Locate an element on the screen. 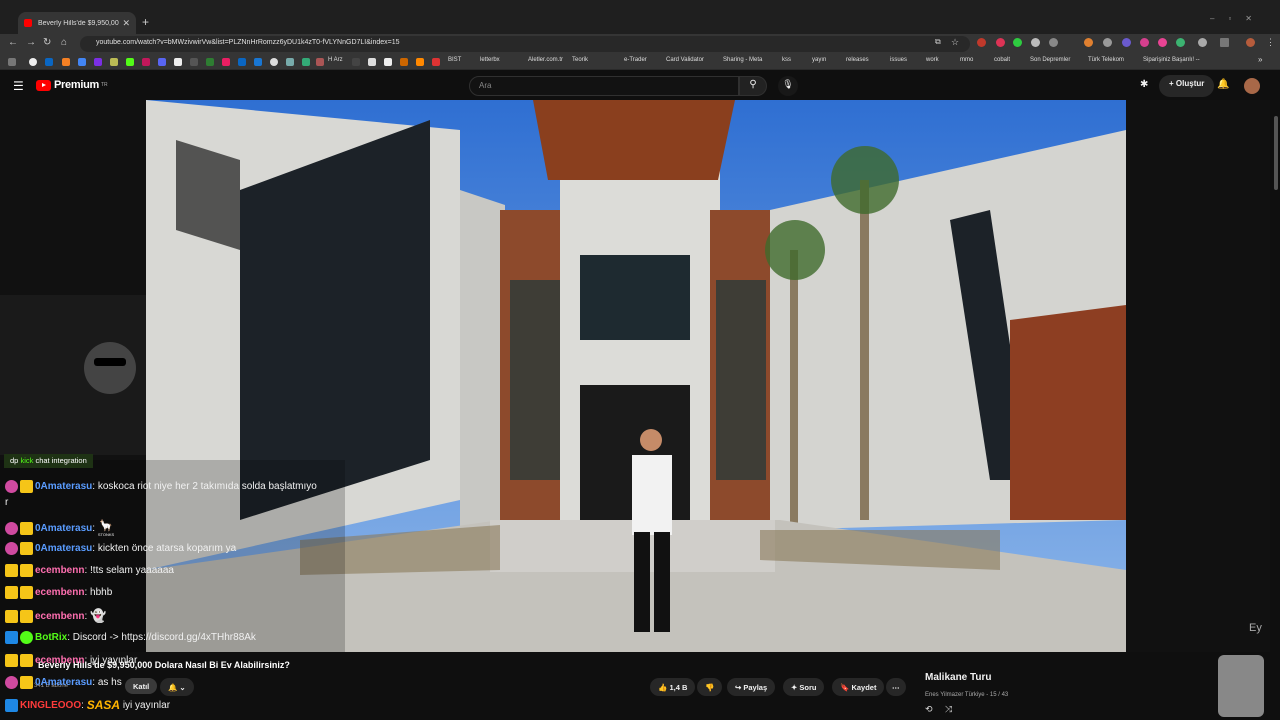  hamburger-menu-icon: ☰ is located at coordinates (18, 86).